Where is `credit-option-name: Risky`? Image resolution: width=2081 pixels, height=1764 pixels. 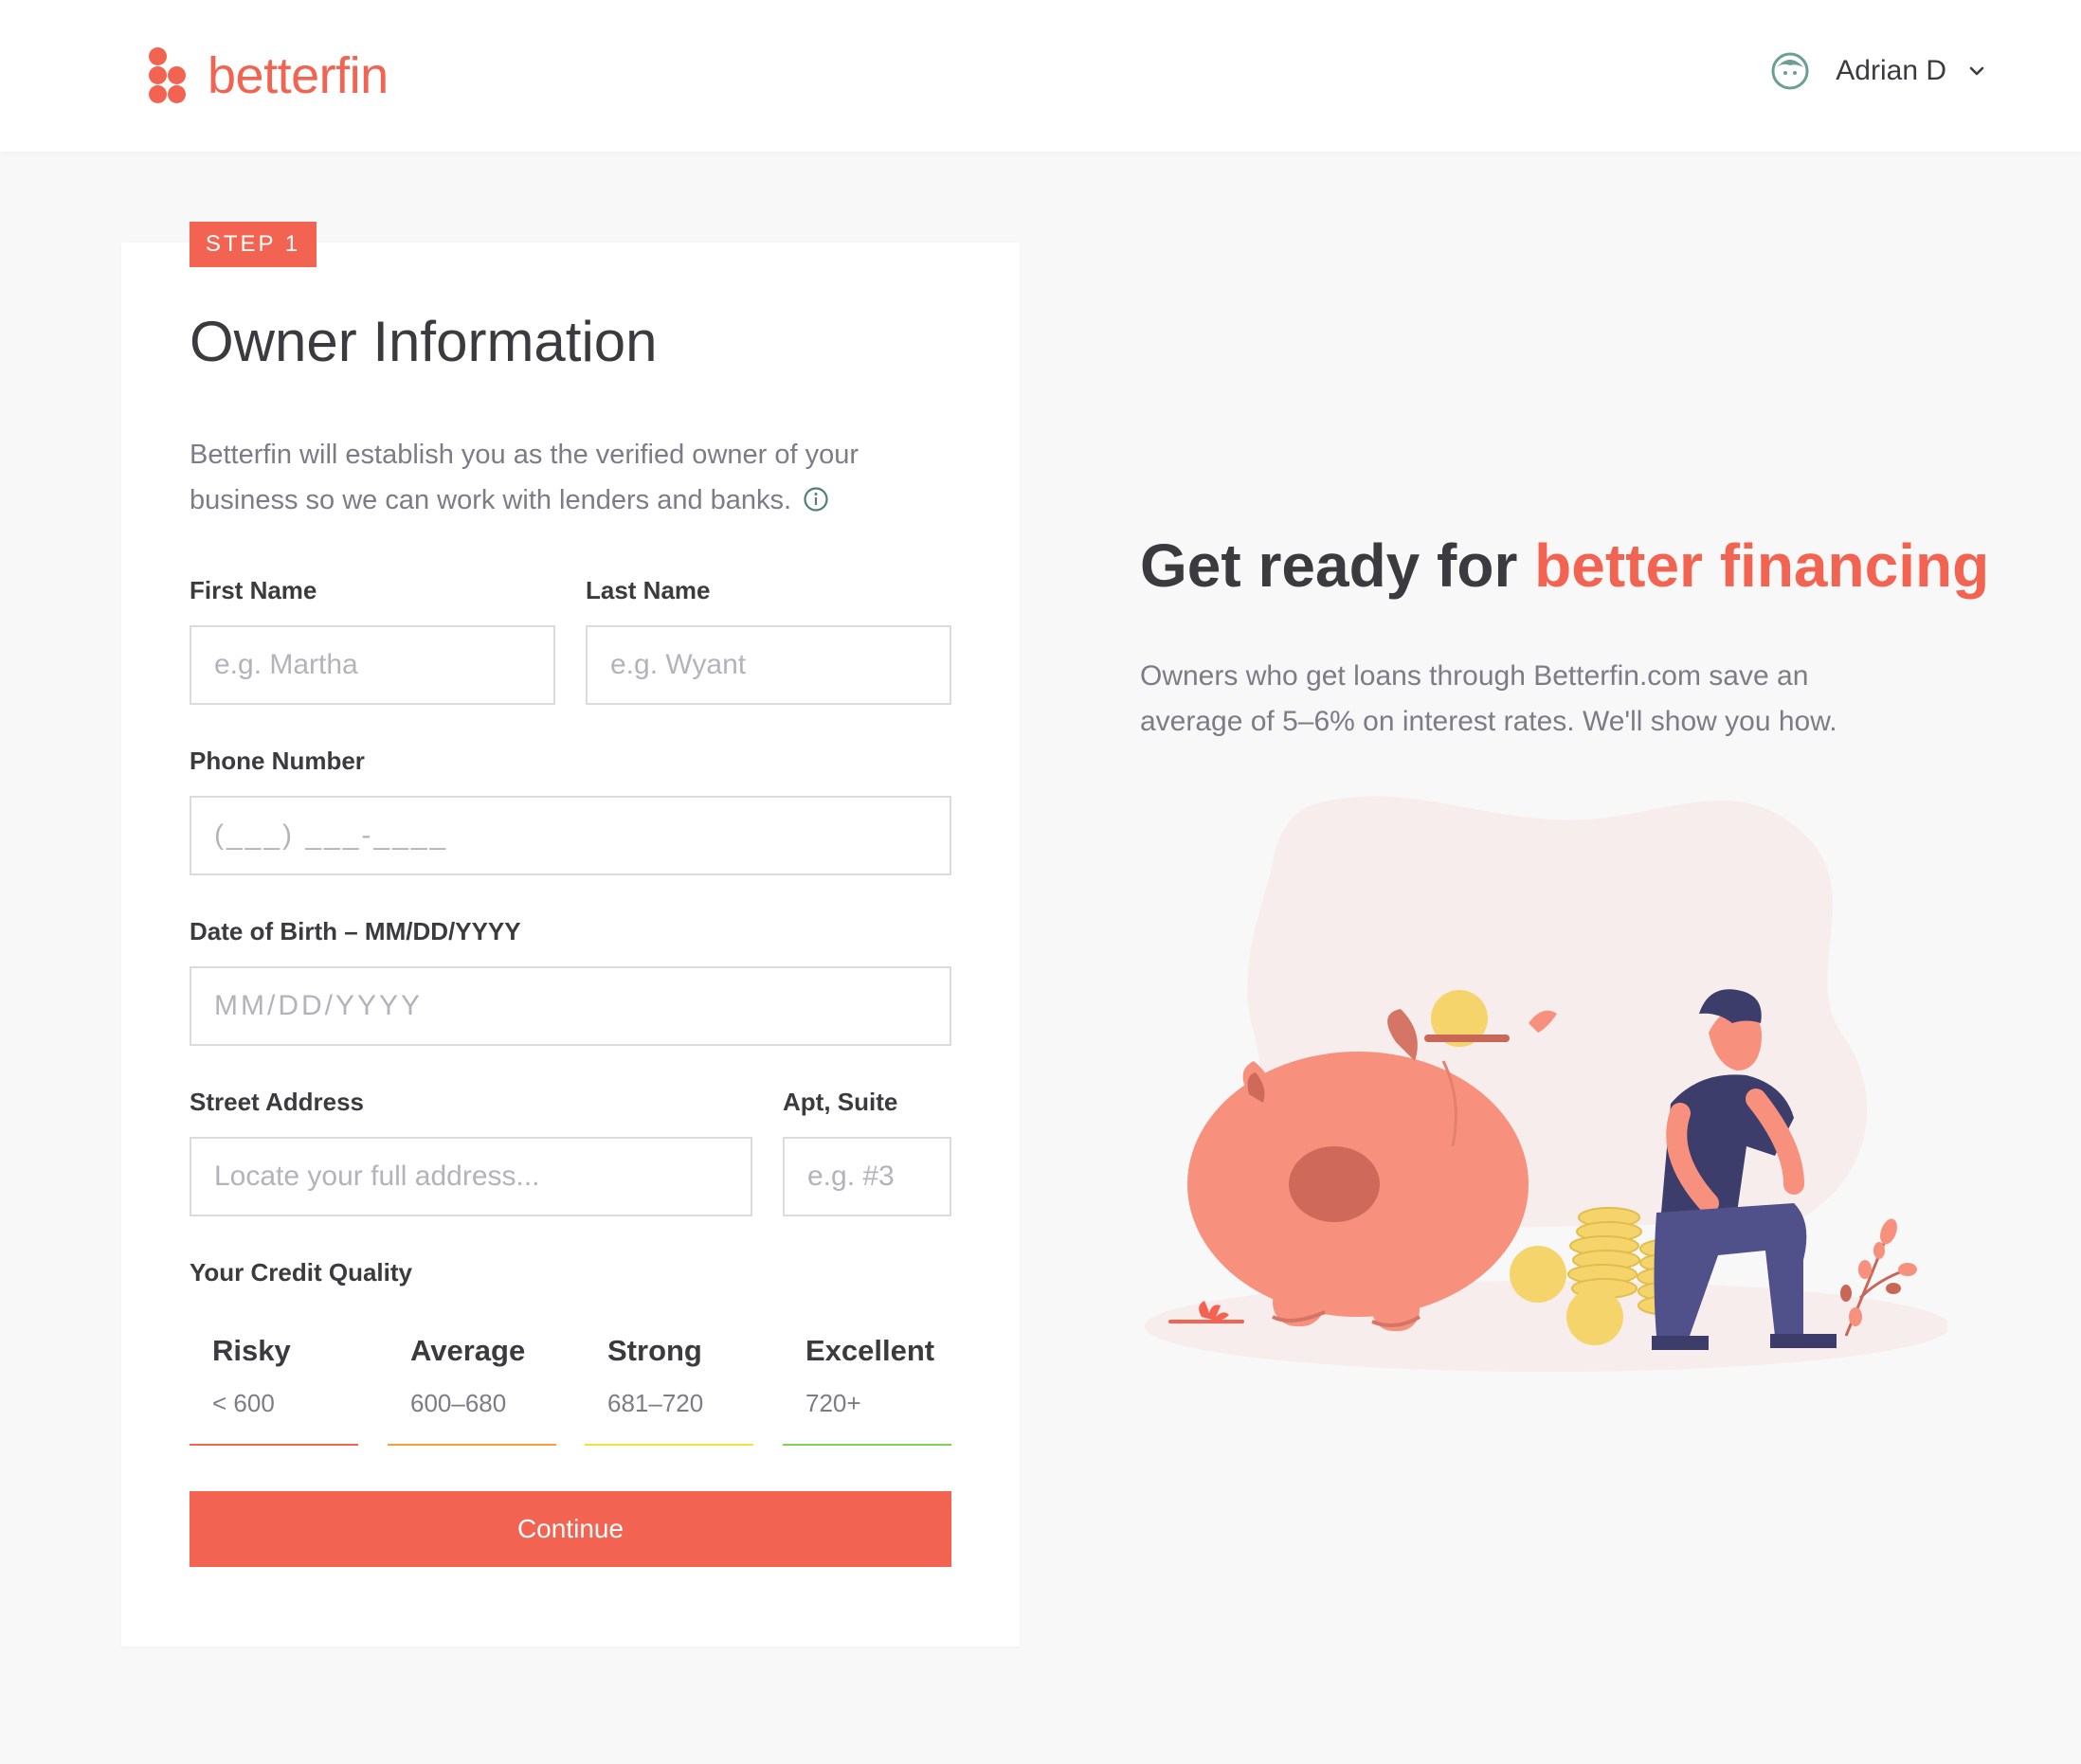
credit-option-name: Risky is located at coordinates (251, 1350).